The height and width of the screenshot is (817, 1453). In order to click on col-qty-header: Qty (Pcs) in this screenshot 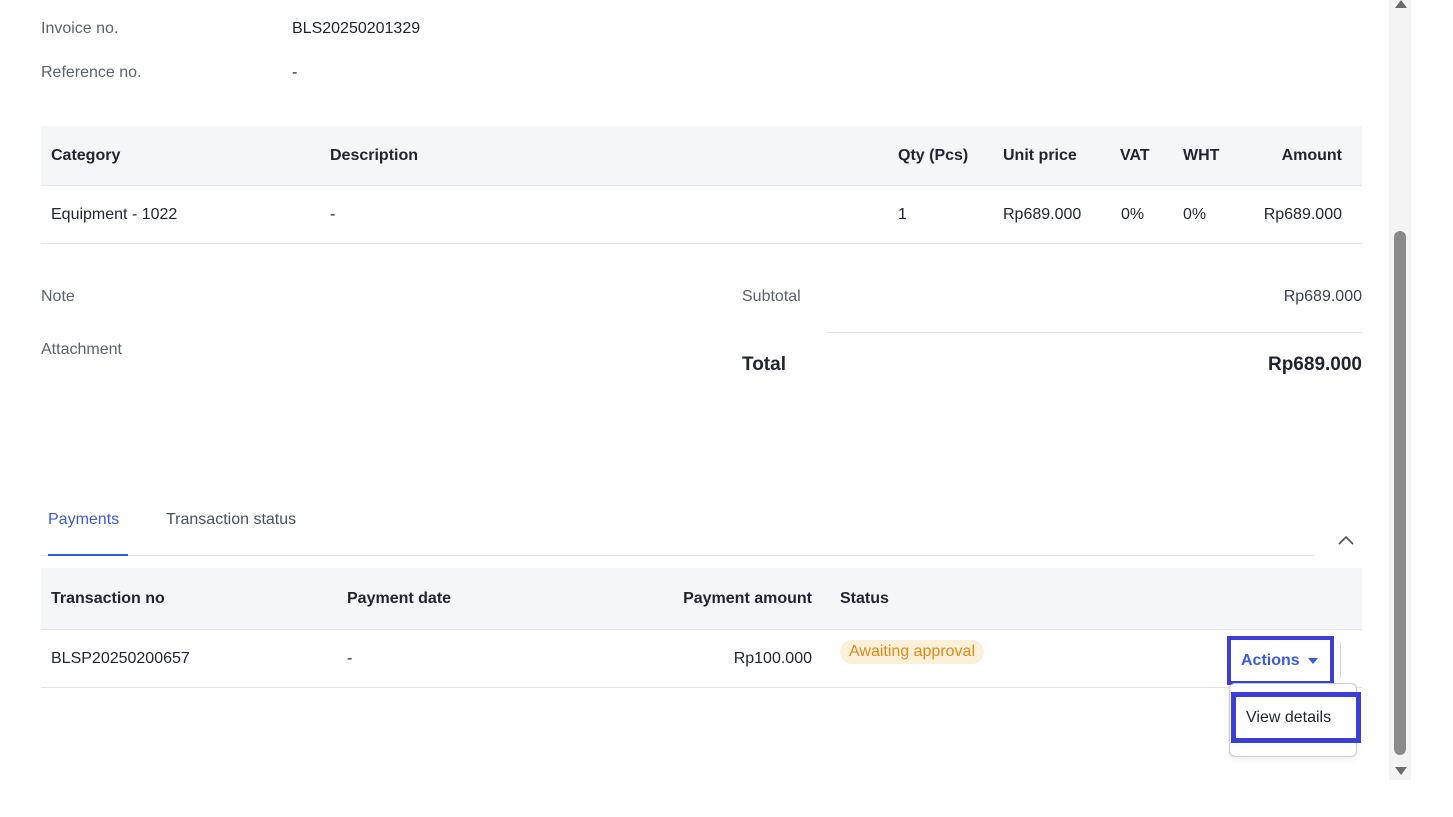, I will do `click(933, 155)`.